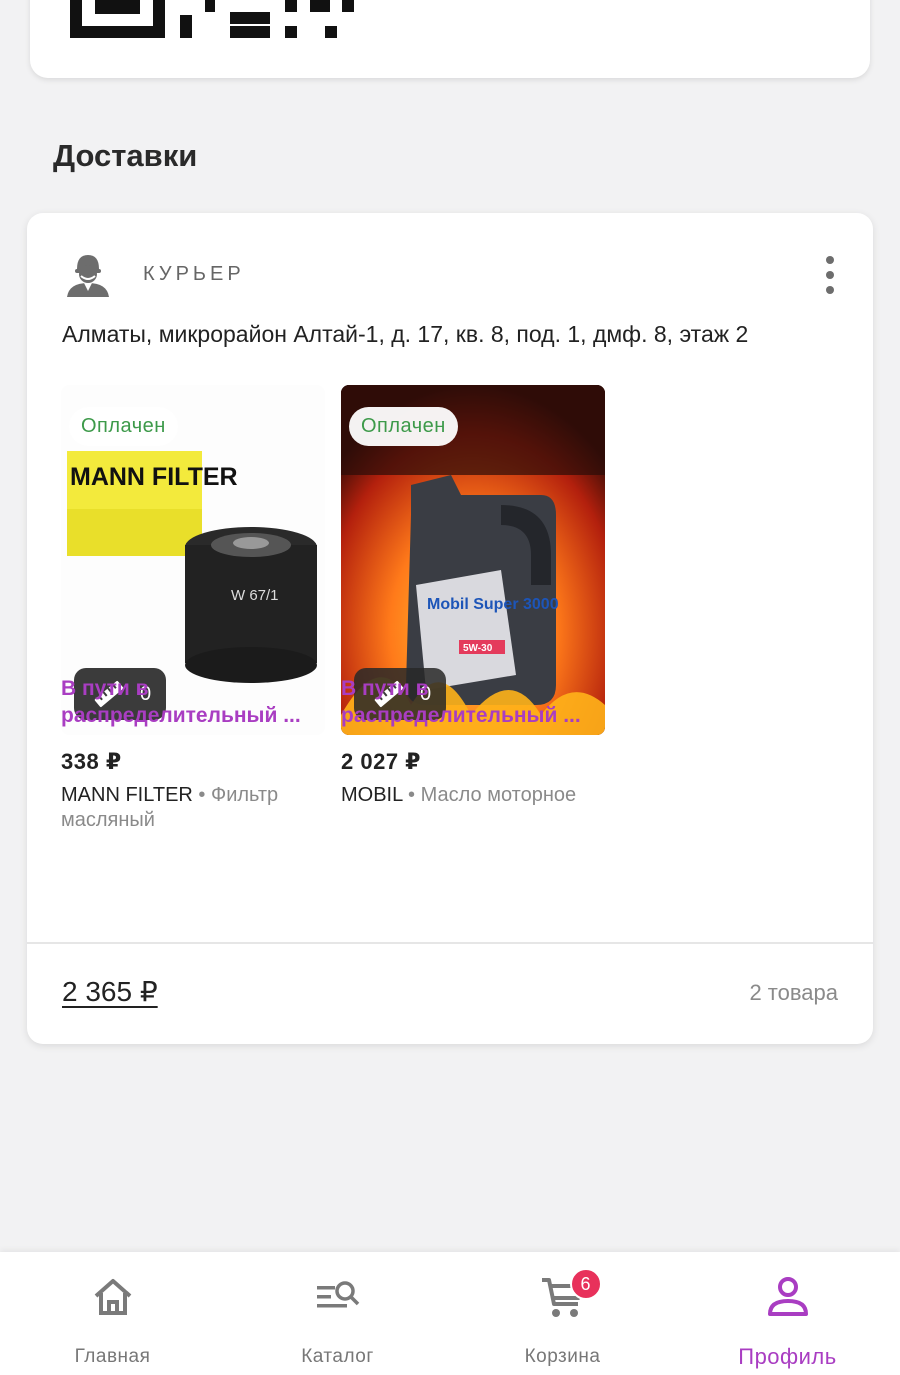  What do you see at coordinates (478, 648) in the screenshot?
I see `oil-grade-text: 5W-30` at bounding box center [478, 648].